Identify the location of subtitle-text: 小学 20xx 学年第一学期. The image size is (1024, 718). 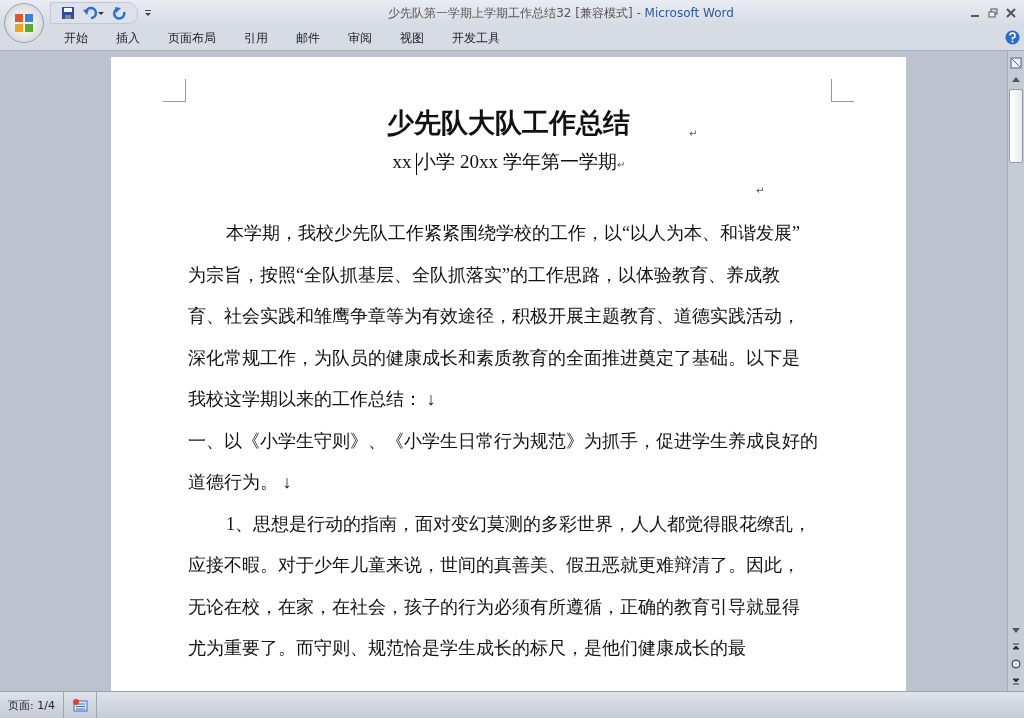
(517, 161).